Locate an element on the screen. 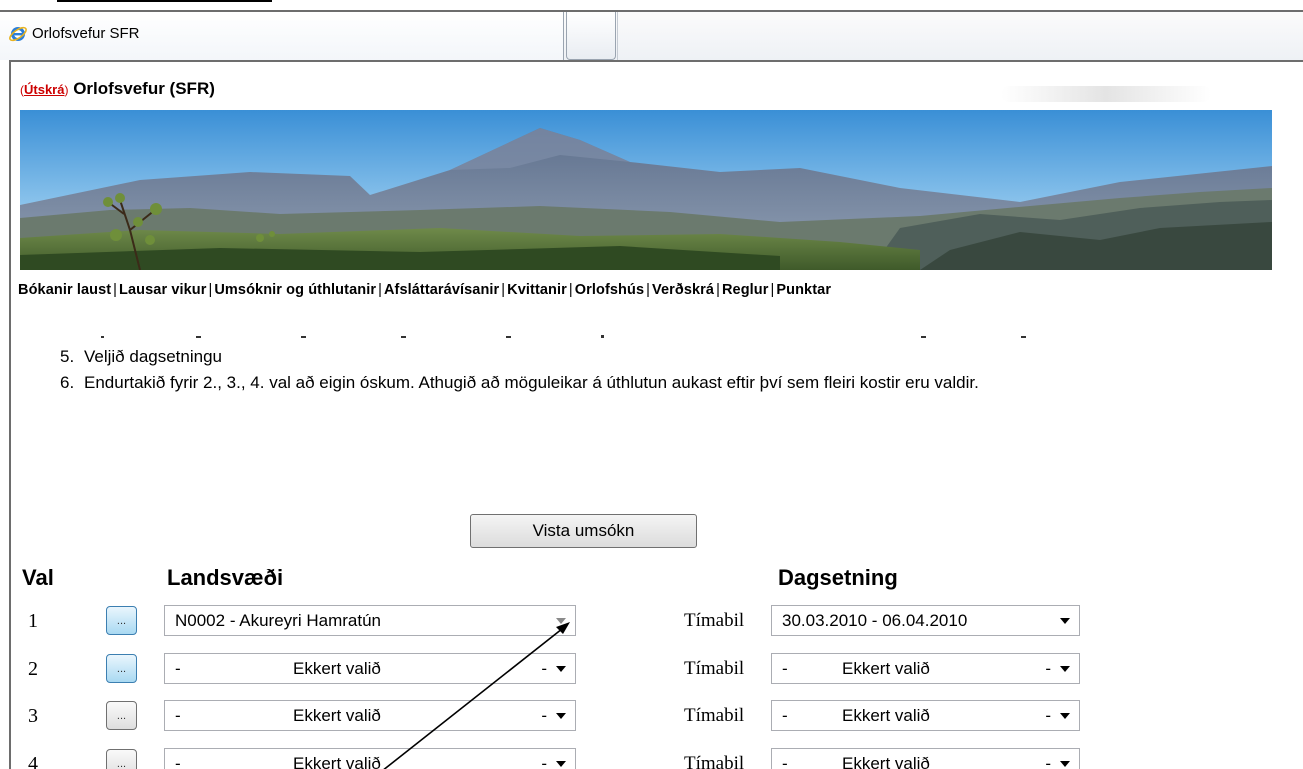 Image resolution: width=1303 pixels, height=769 pixels. paren-close: ) is located at coordinates (66, 90).